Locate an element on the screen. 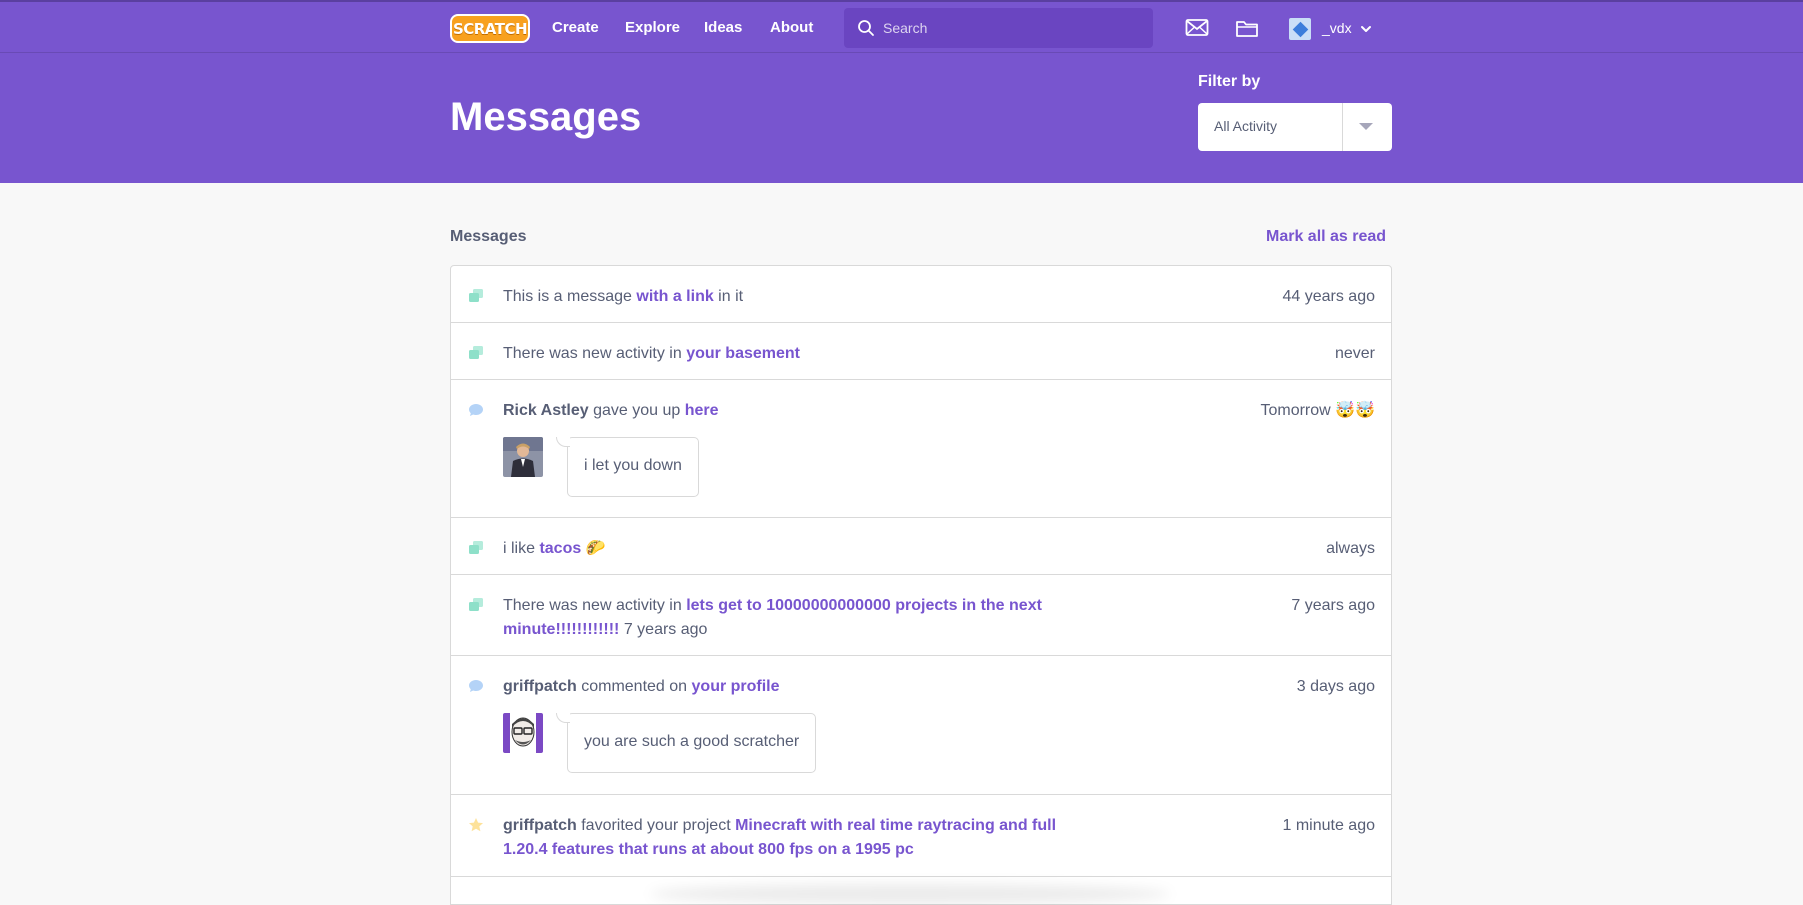 The image size is (1803, 905). message-timestamp: 3 days ago is located at coordinates (1335, 686).